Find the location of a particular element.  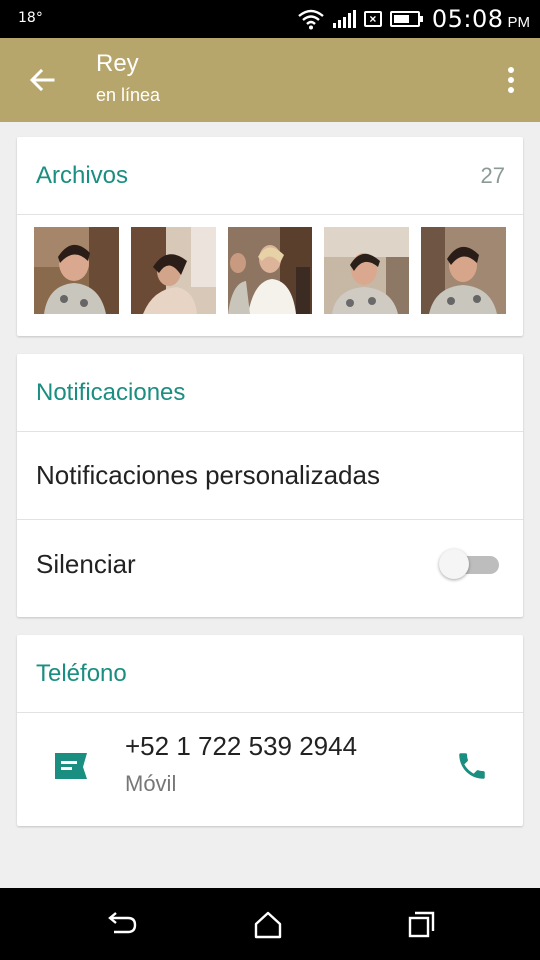

custom-notifications-row: Notificaciones personalizadas is located at coordinates (270, 476).